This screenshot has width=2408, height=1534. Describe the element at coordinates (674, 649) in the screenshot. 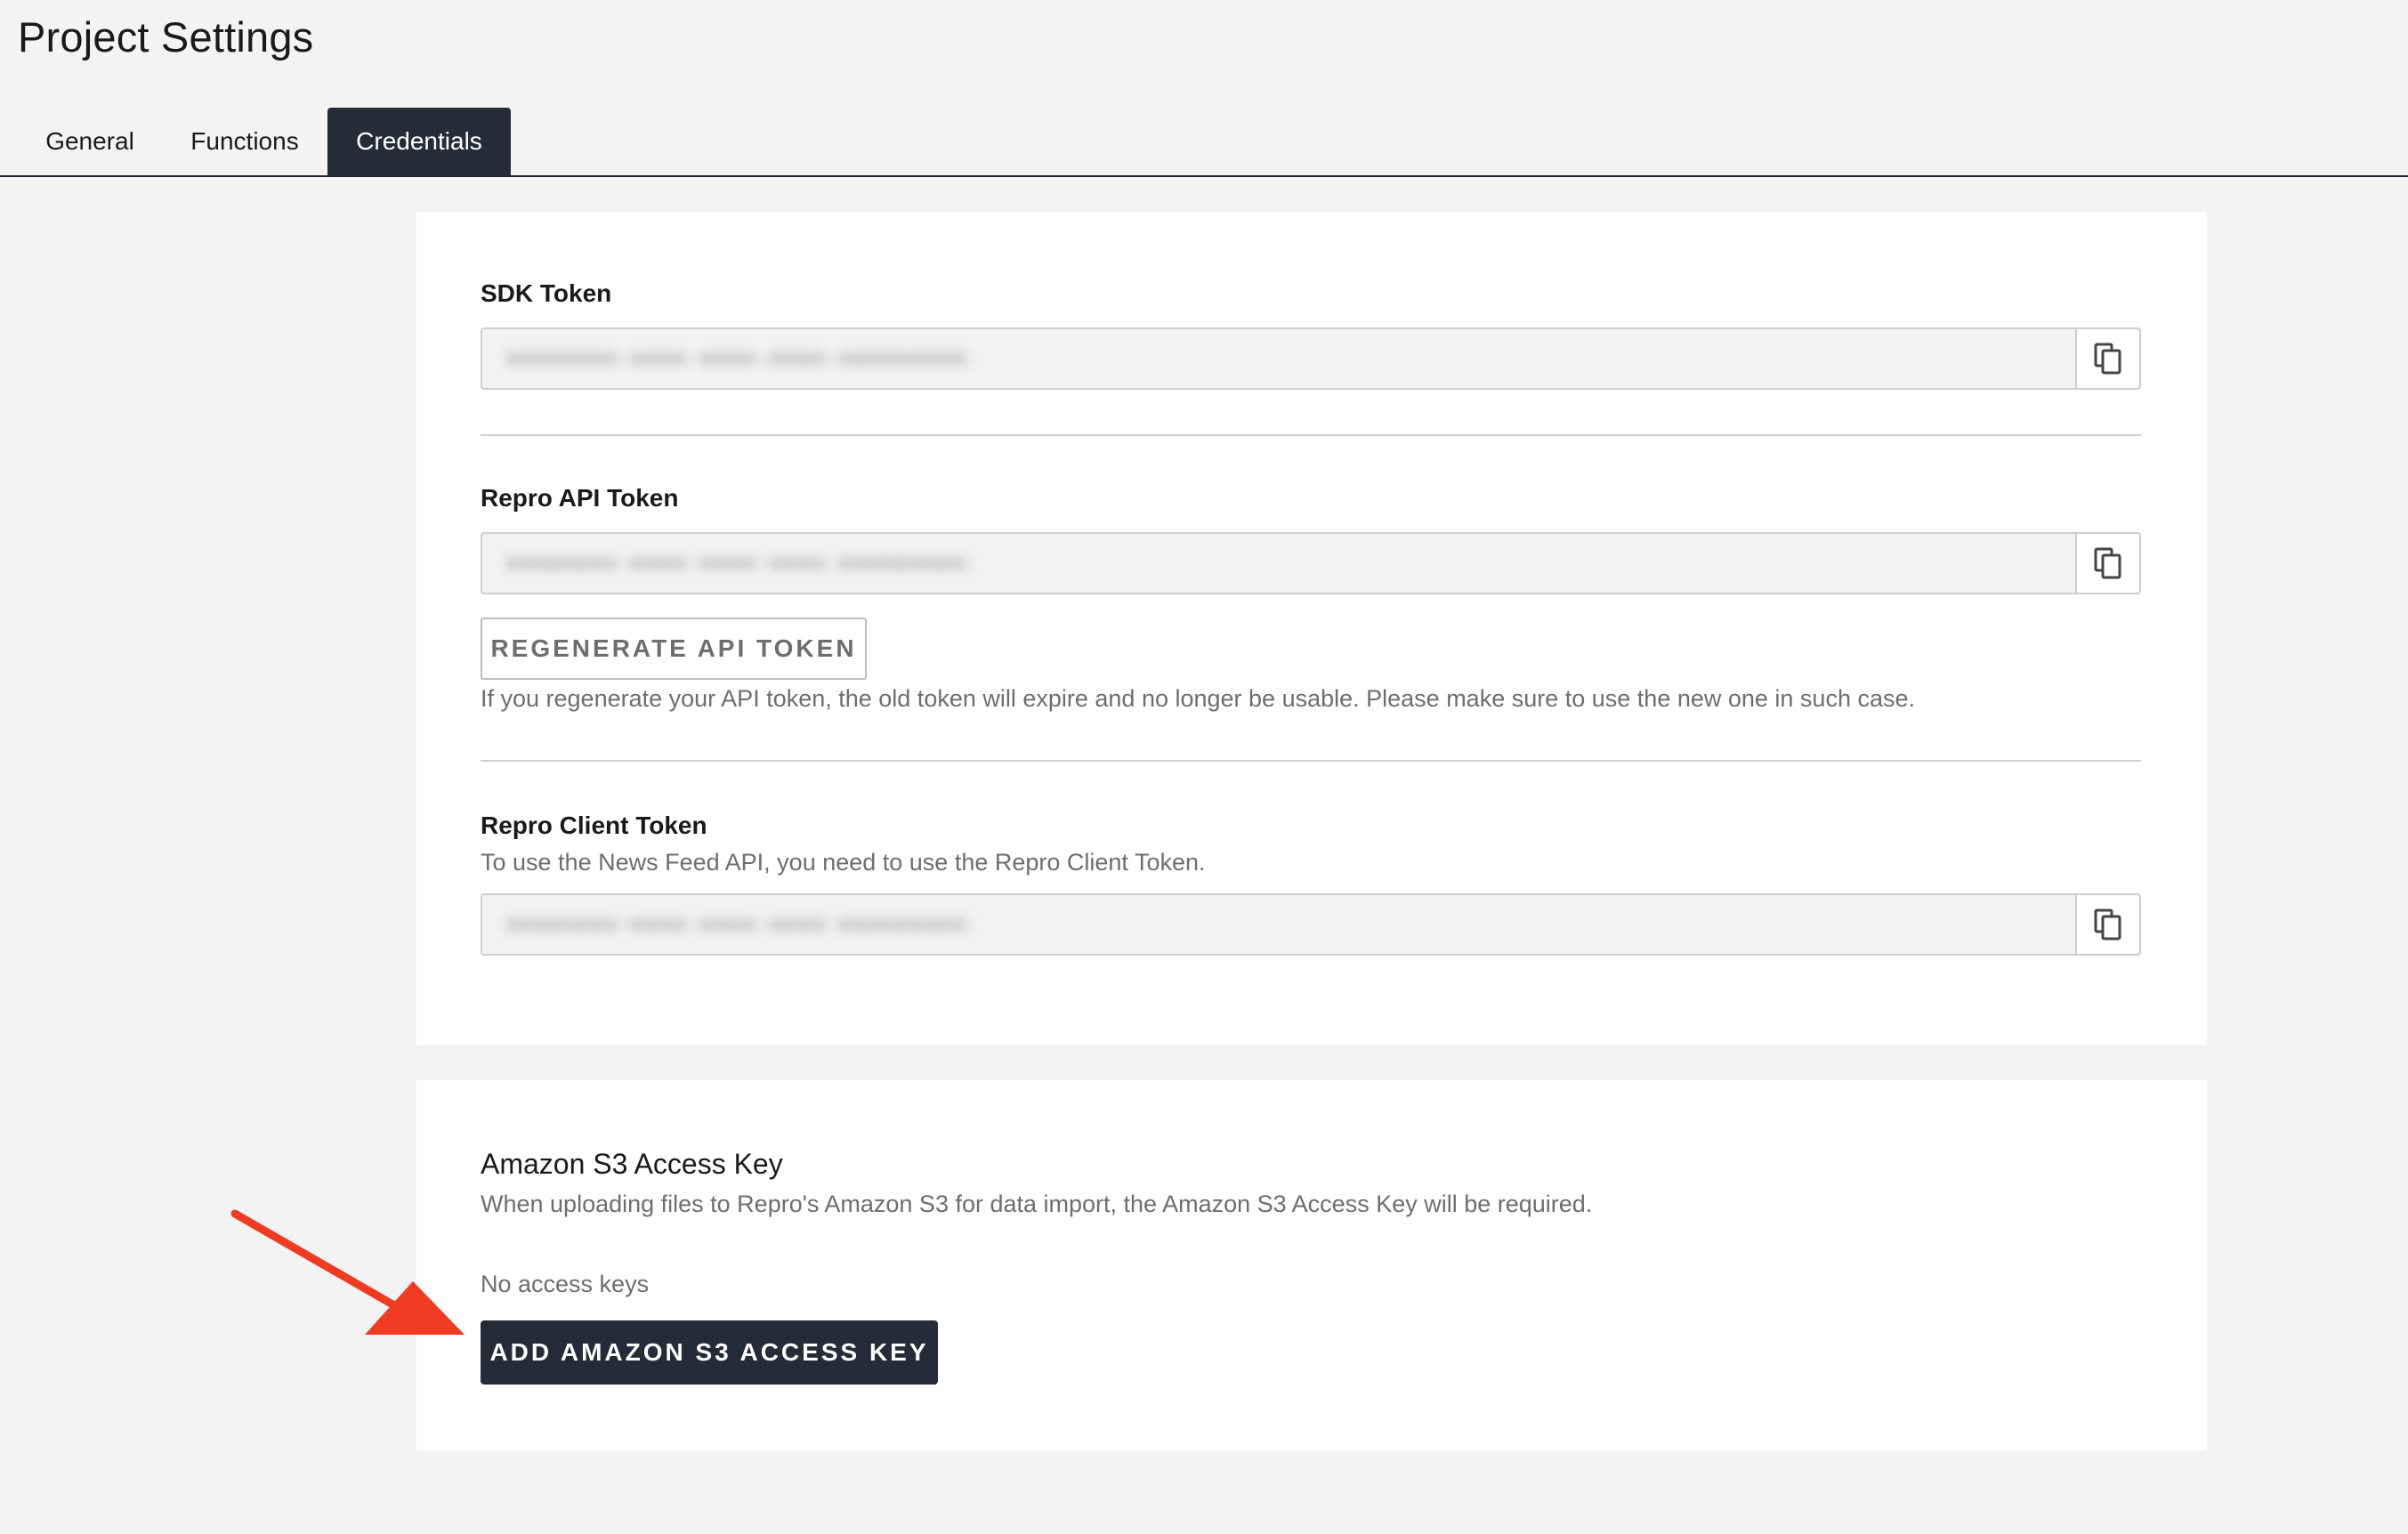

I see `regenerate-api-token-button: REGENERATE API TOKEN` at that location.